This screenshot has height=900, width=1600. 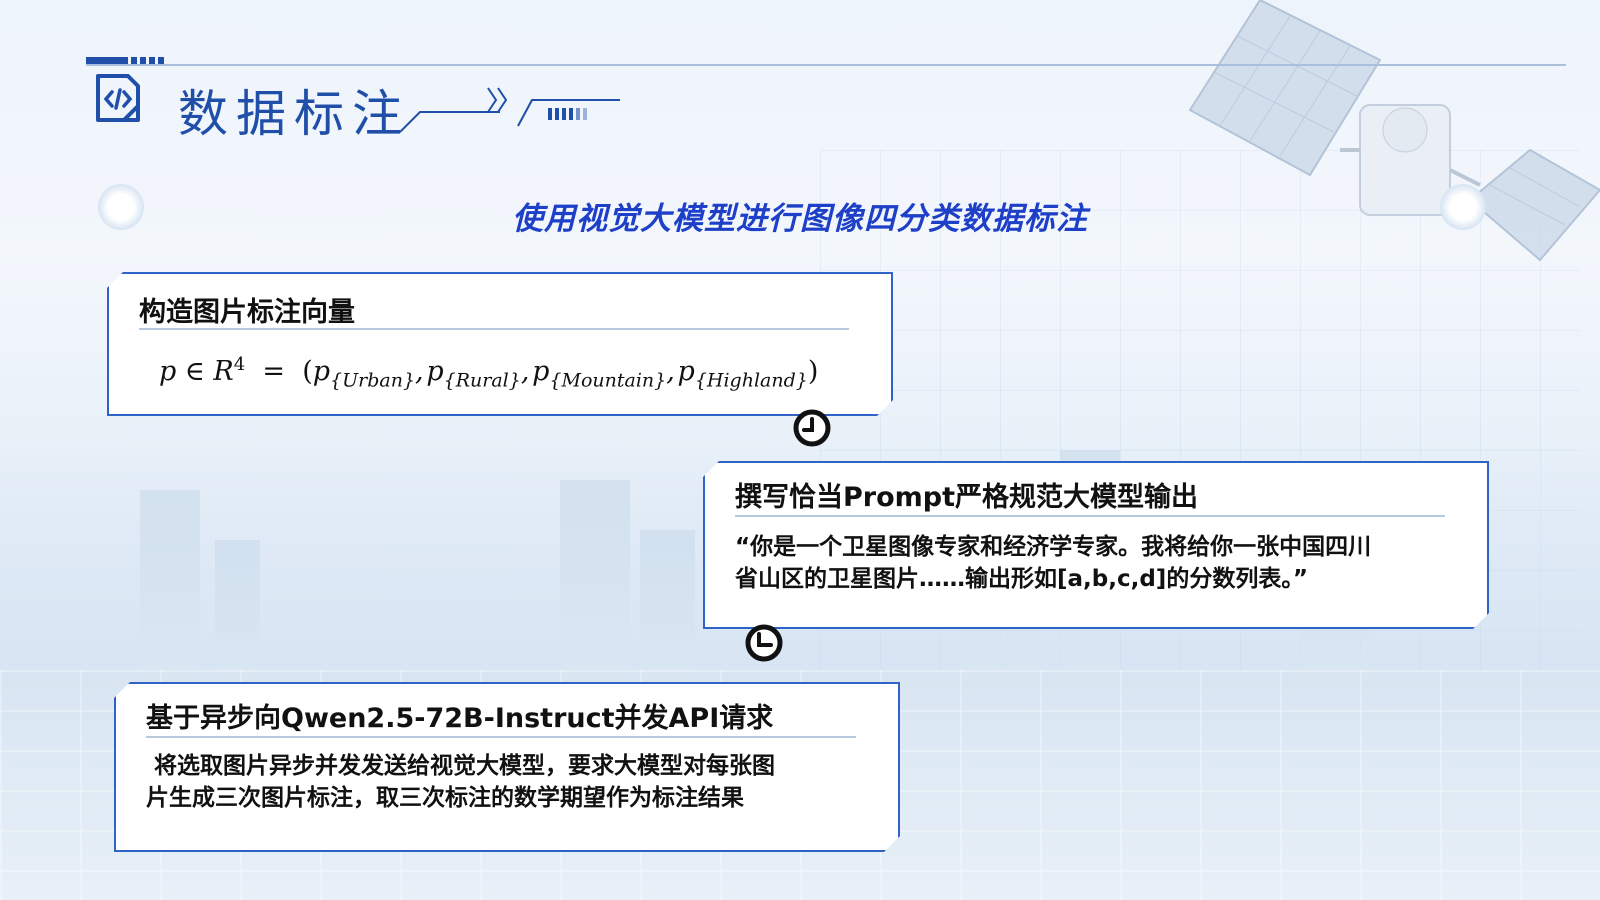 What do you see at coordinates (460, 718) in the screenshot?
I see `card-title: 基于异步向Qwen2.5-72B-Instruct并发API请求` at bounding box center [460, 718].